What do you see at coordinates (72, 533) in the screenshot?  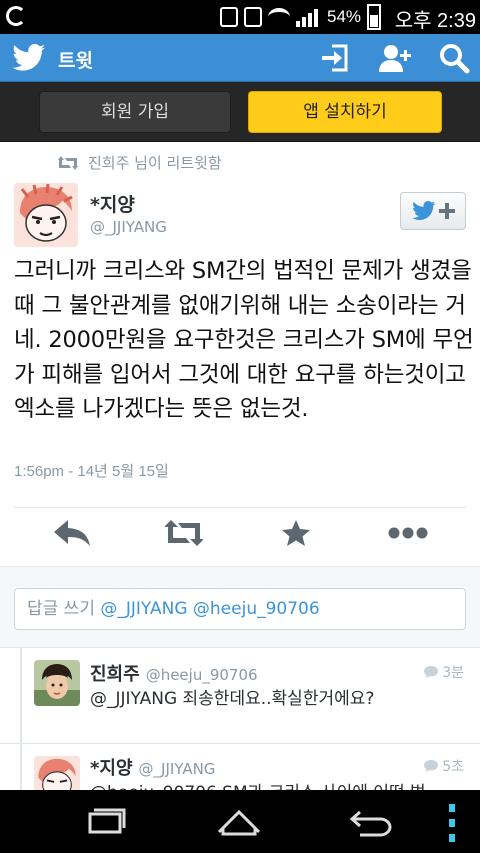 I see `reply-icon` at bounding box center [72, 533].